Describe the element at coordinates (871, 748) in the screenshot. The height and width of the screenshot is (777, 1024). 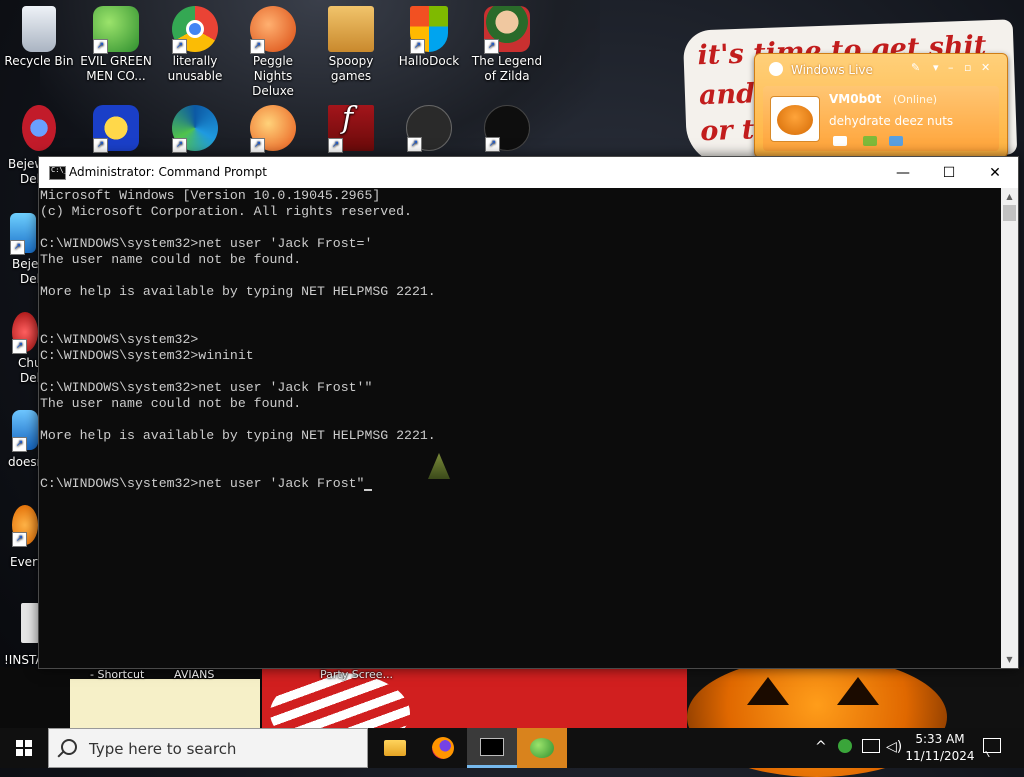
I see `network-icon` at that location.